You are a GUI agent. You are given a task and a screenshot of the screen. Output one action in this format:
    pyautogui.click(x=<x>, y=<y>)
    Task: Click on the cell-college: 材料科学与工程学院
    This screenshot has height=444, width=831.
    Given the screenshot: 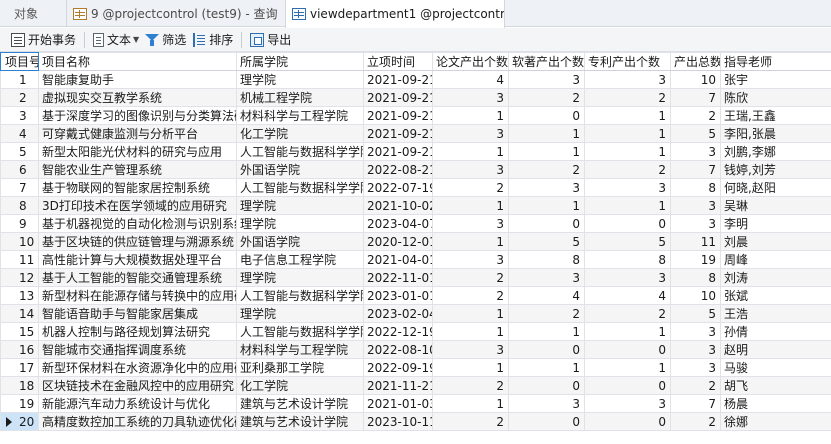 What is the action you would take?
    pyautogui.click(x=300, y=115)
    